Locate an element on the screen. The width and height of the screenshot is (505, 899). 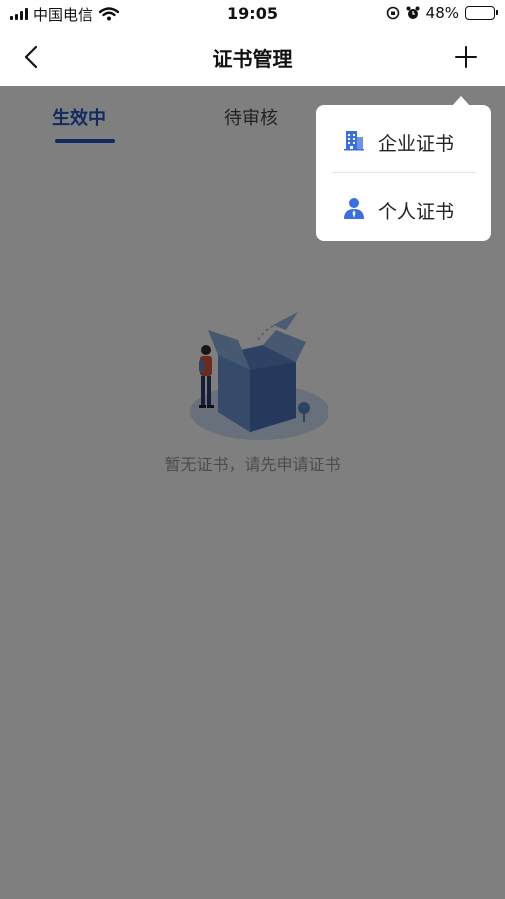
alarm-icon is located at coordinates (413, 12).